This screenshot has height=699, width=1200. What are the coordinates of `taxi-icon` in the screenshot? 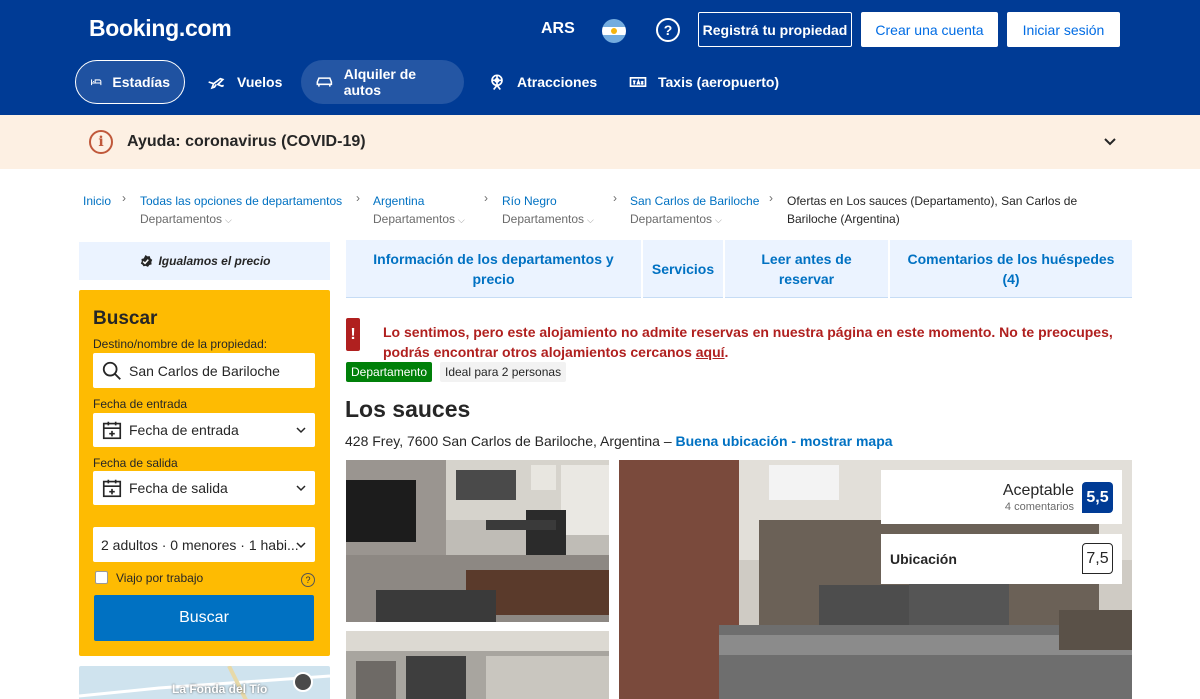 It's located at (638, 82).